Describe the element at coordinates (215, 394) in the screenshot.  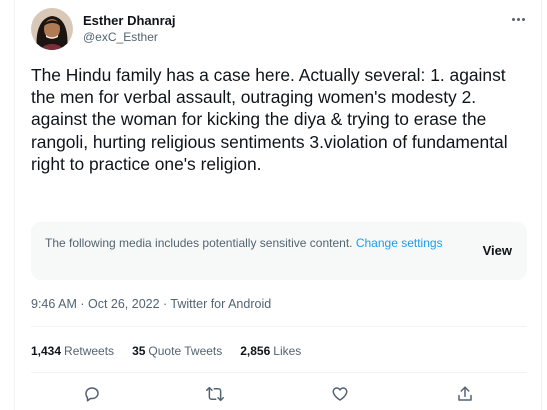
I see `retweet-icon` at that location.